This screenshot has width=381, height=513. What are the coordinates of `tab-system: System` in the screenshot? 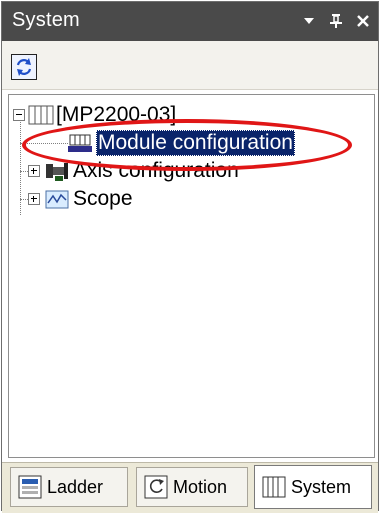 It's located at (313, 487).